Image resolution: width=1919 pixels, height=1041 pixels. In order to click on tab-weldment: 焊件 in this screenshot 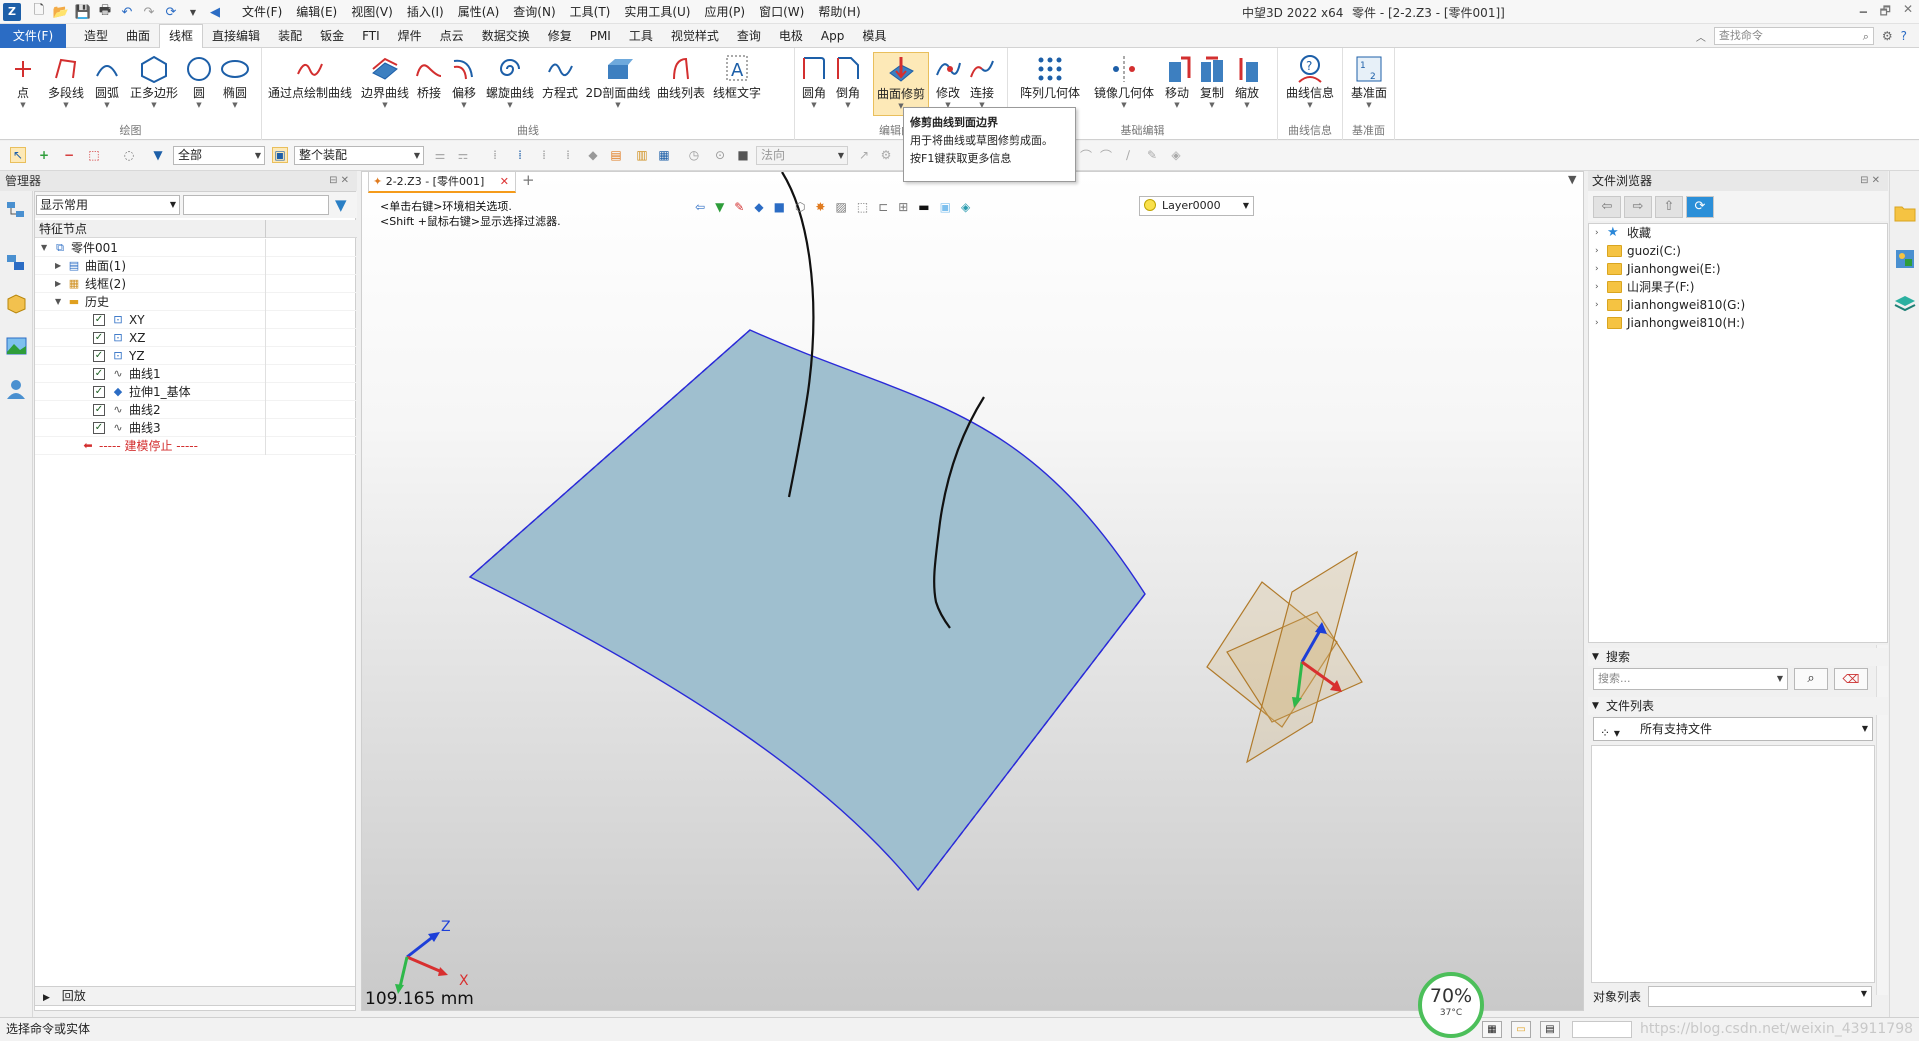, I will do `click(410, 36)`.